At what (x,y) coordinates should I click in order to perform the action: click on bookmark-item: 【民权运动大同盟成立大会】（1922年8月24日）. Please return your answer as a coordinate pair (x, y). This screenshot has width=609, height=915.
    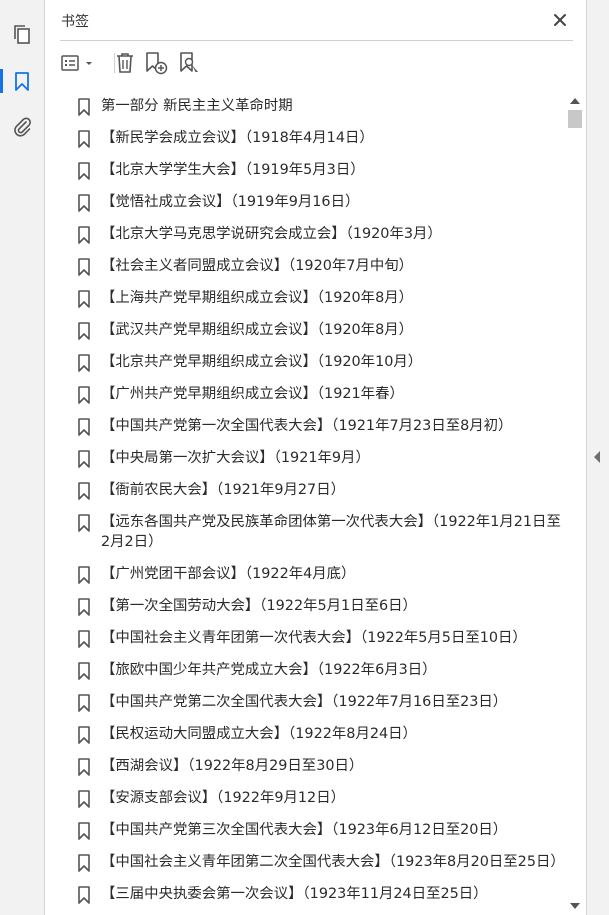
    Looking at the image, I should click on (312, 736).